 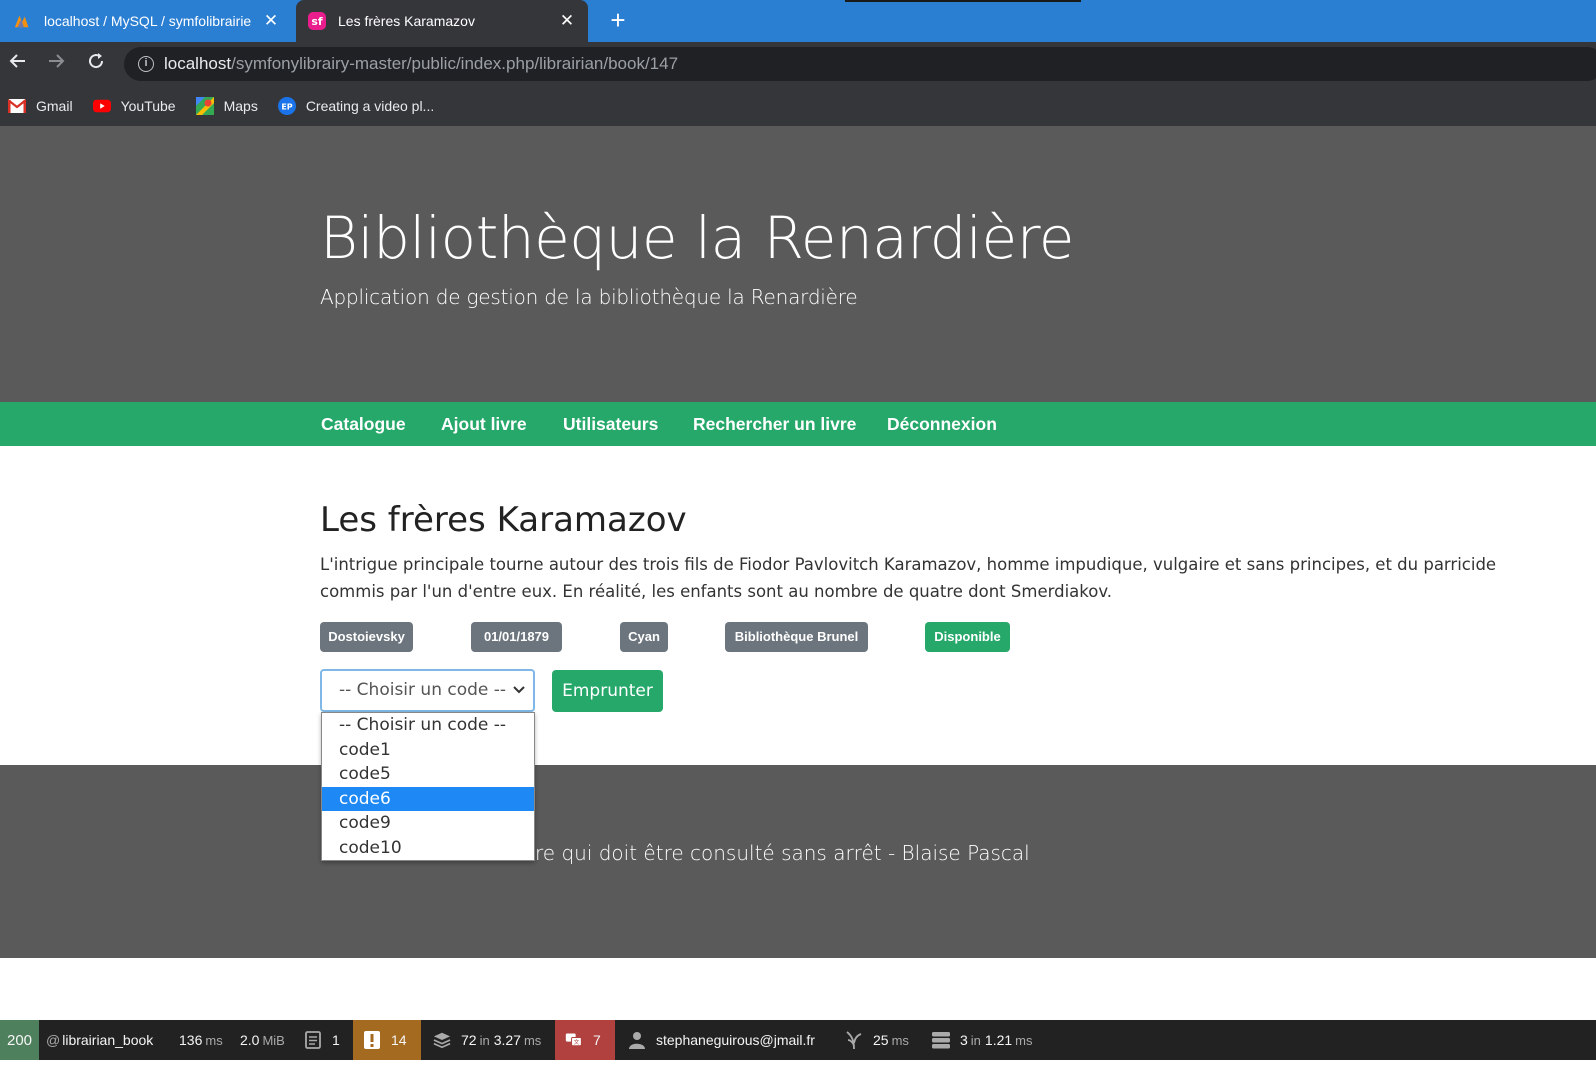 I want to click on gmail-icon, so click(x=17, y=106).